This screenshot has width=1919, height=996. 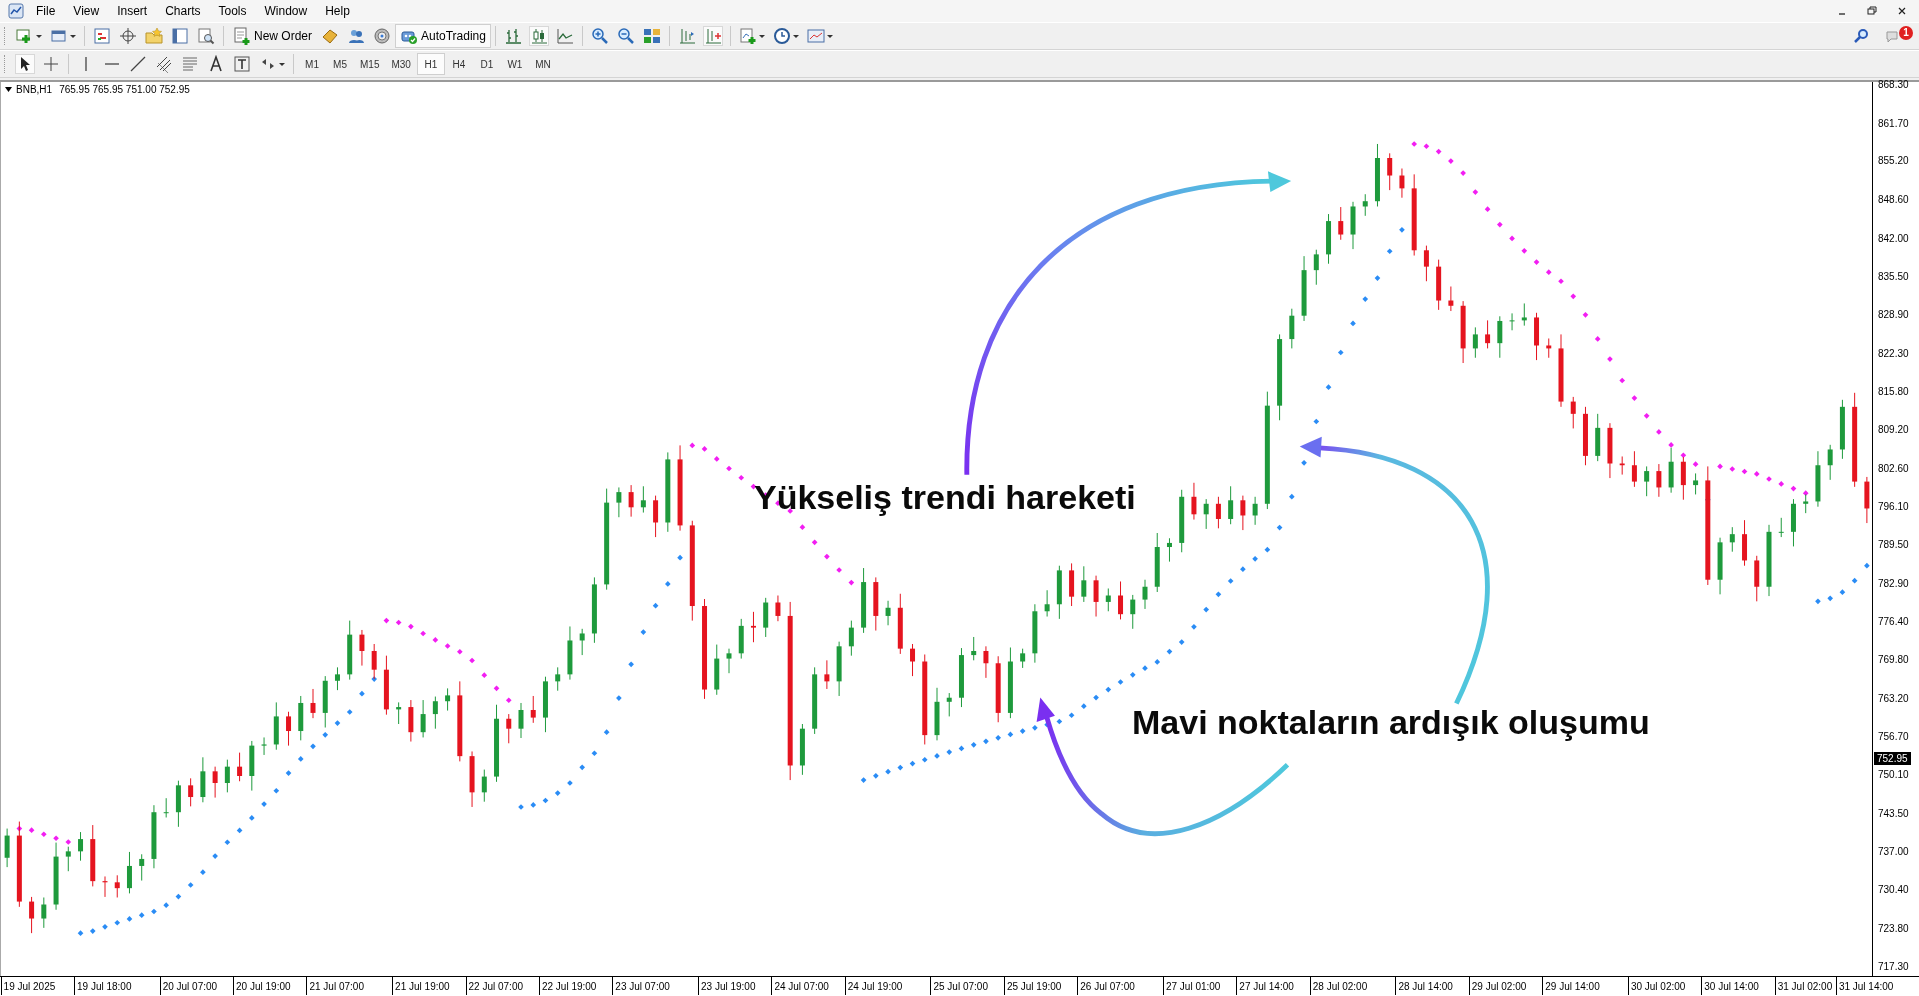 I want to click on time-label: 29 Jul 02:00, so click(x=1497, y=986).